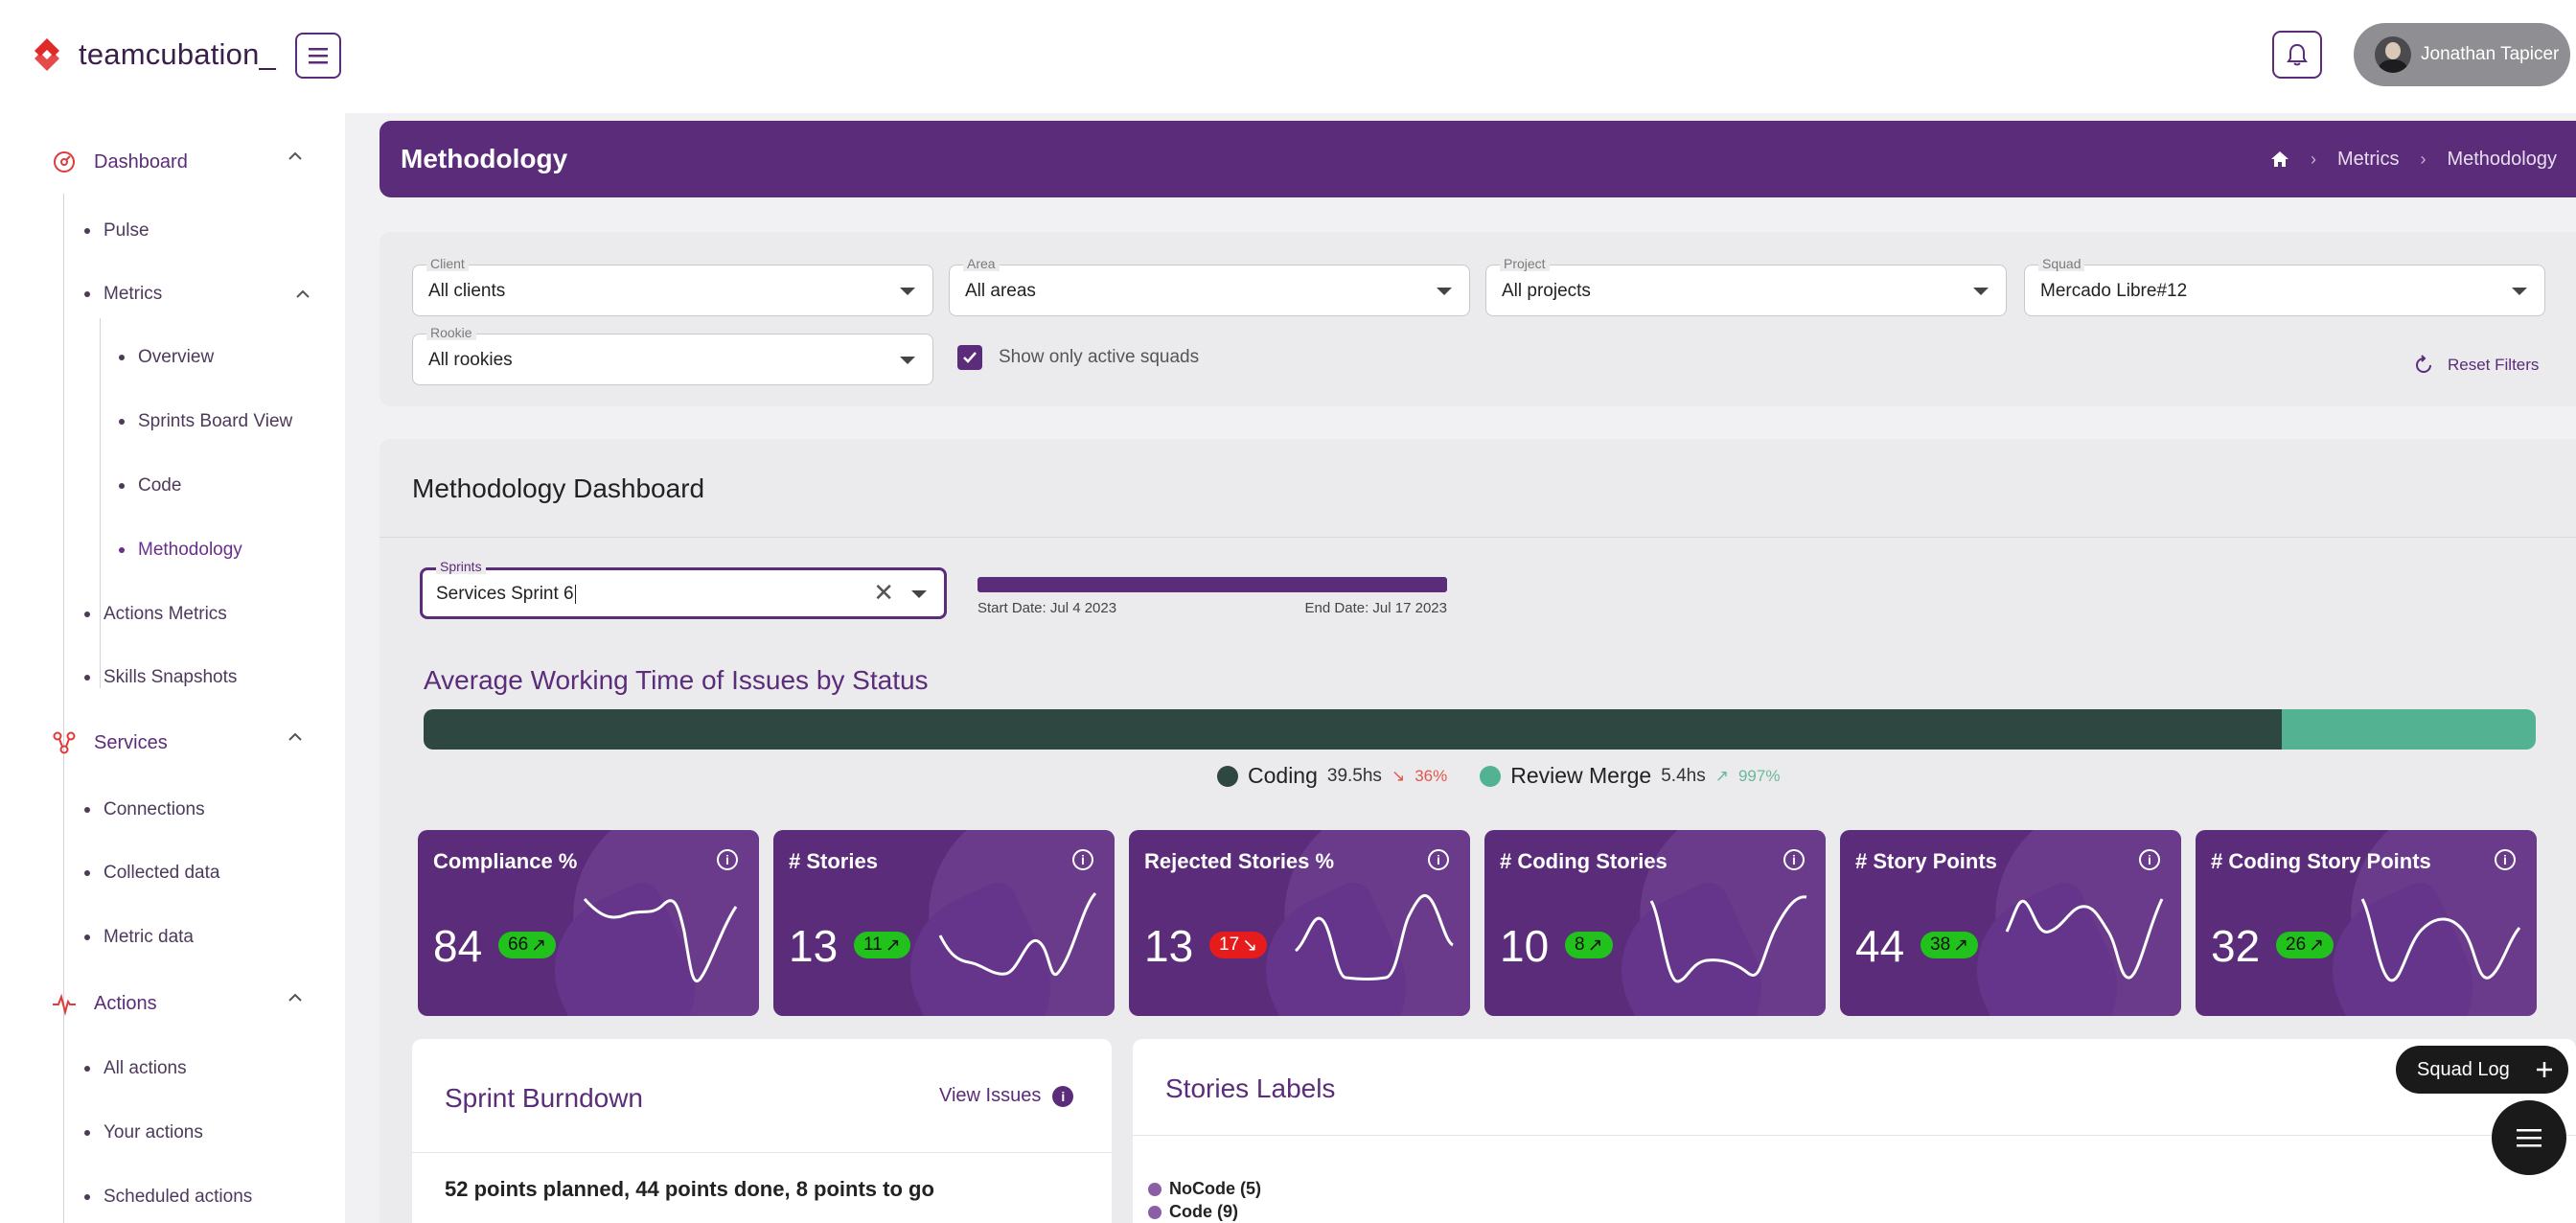  Describe the element at coordinates (1000, 291) in the screenshot. I see `area-select-value: All areas` at that location.